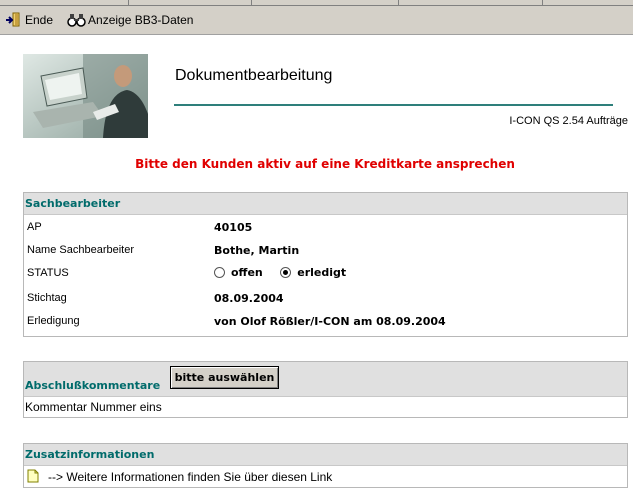 The height and width of the screenshot is (493, 633). I want to click on version-label: I-CON QS 2.54 Aufträge, so click(568, 121).